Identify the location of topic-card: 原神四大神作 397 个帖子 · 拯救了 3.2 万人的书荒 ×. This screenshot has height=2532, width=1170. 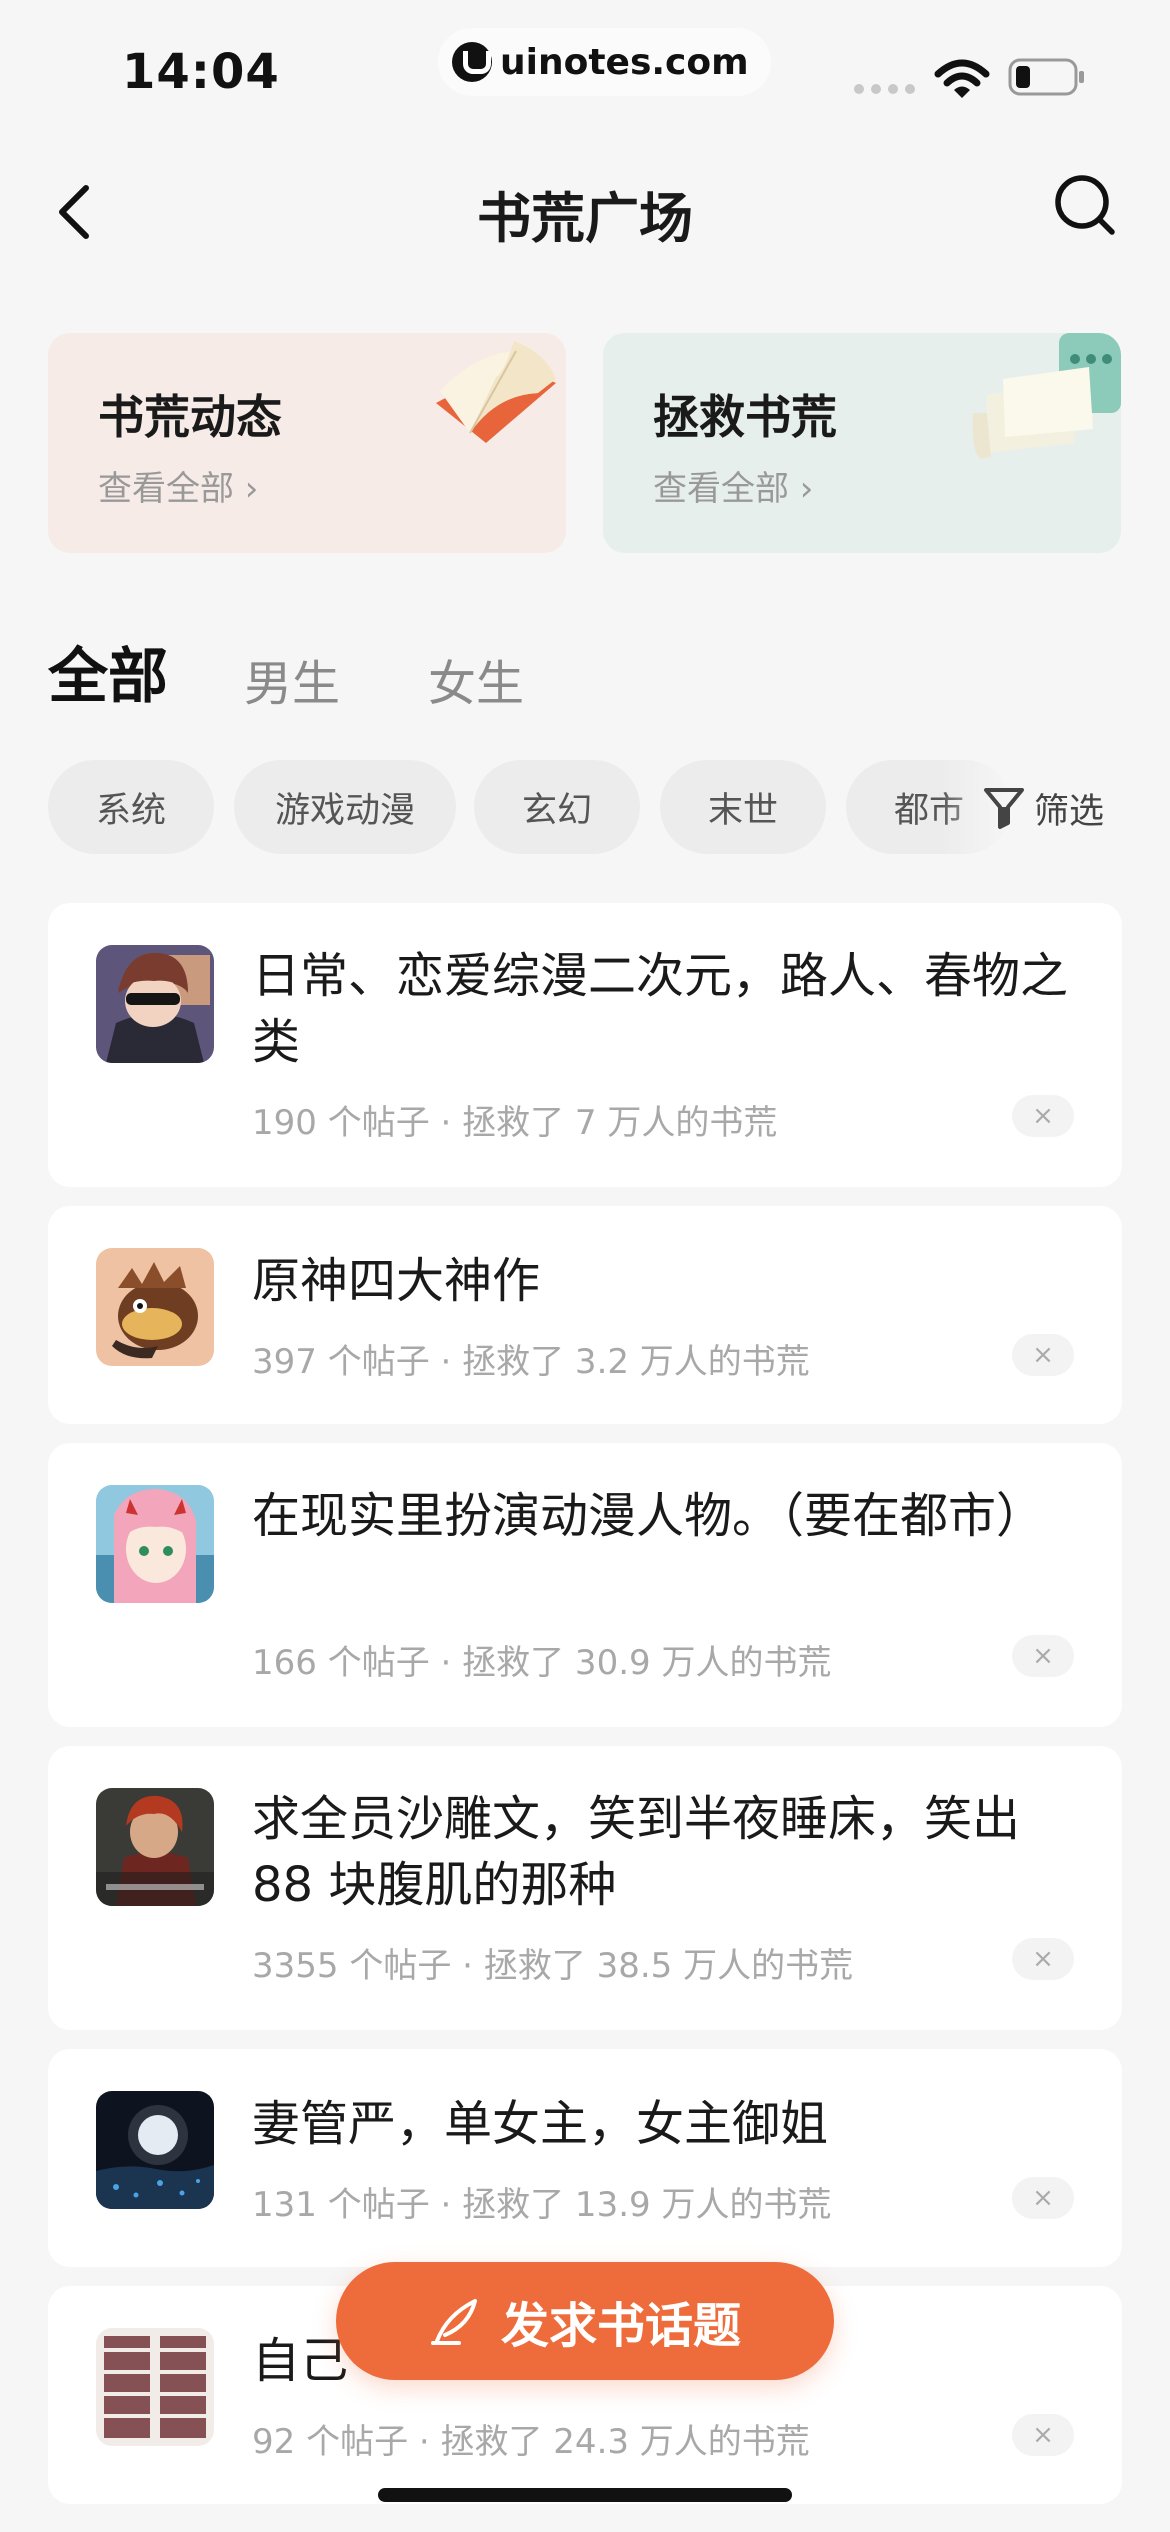
(585, 1315).